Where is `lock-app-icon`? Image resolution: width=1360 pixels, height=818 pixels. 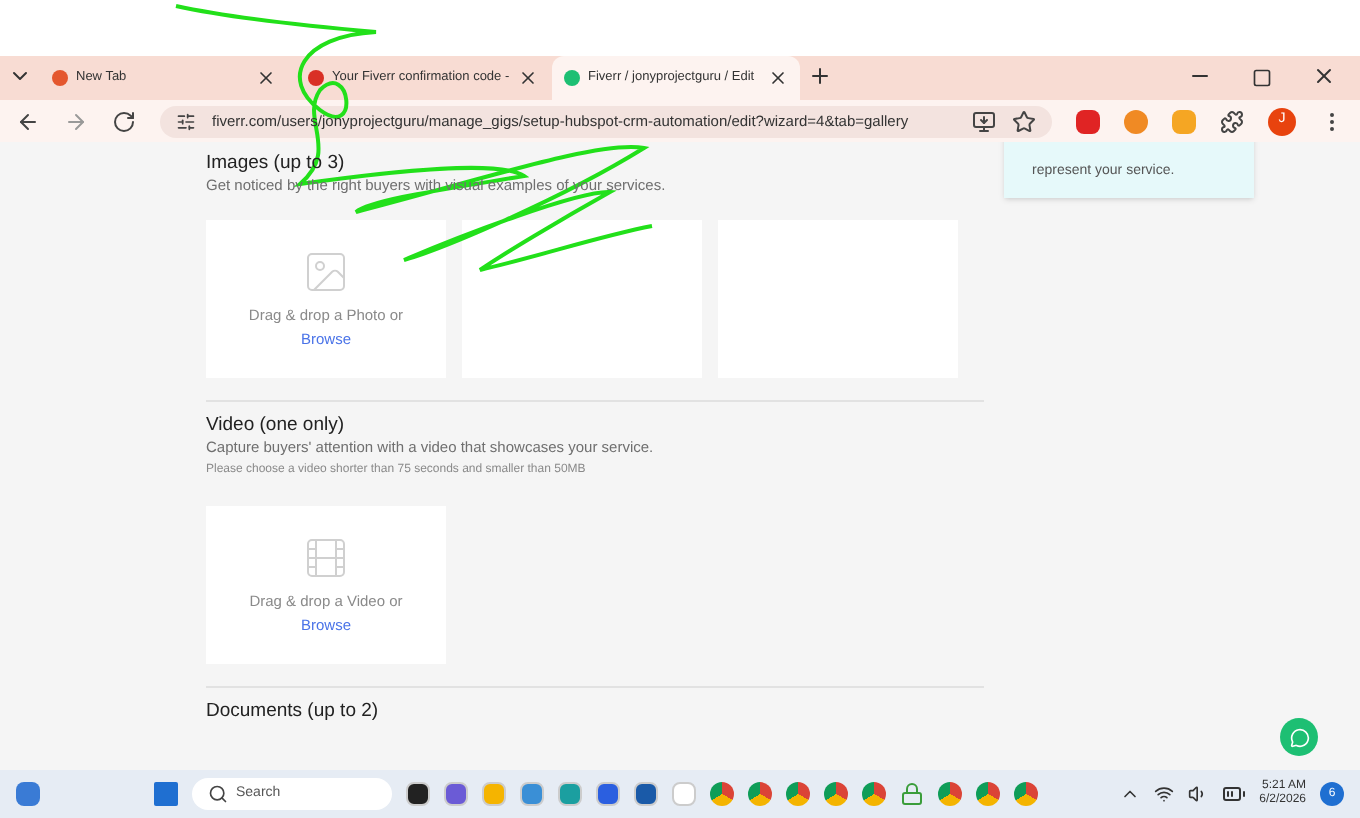
lock-app-icon is located at coordinates (912, 794).